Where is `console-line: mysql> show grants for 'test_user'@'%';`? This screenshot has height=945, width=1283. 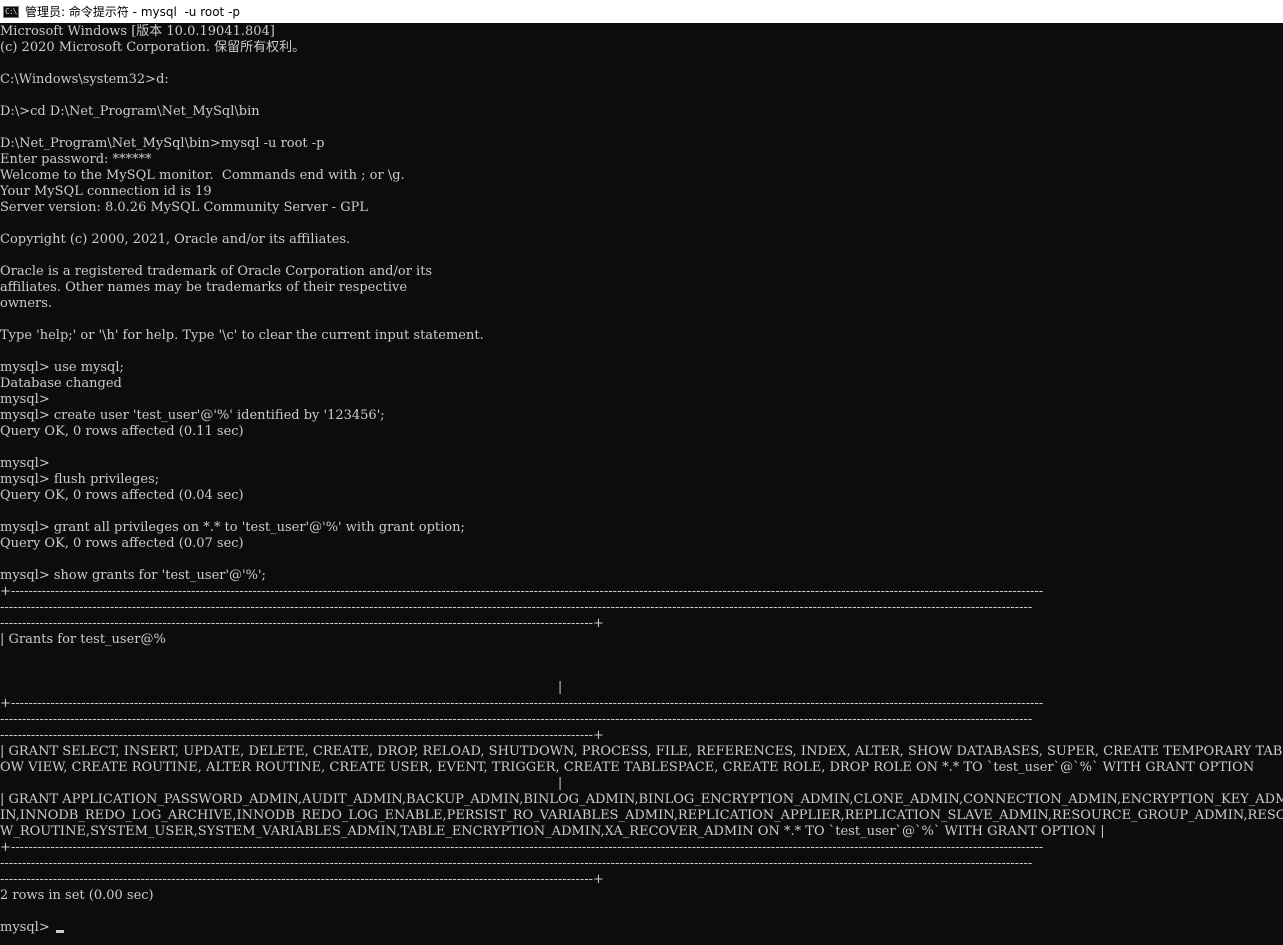
console-line: mysql> show grants for 'test_user'@'%'; is located at coordinates (133, 575).